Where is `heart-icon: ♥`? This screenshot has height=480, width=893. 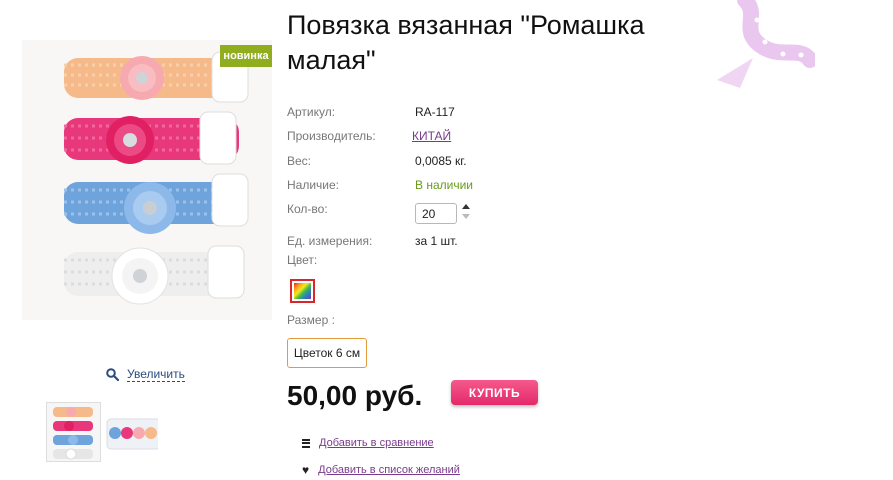
heart-icon: ♥ is located at coordinates (306, 470).